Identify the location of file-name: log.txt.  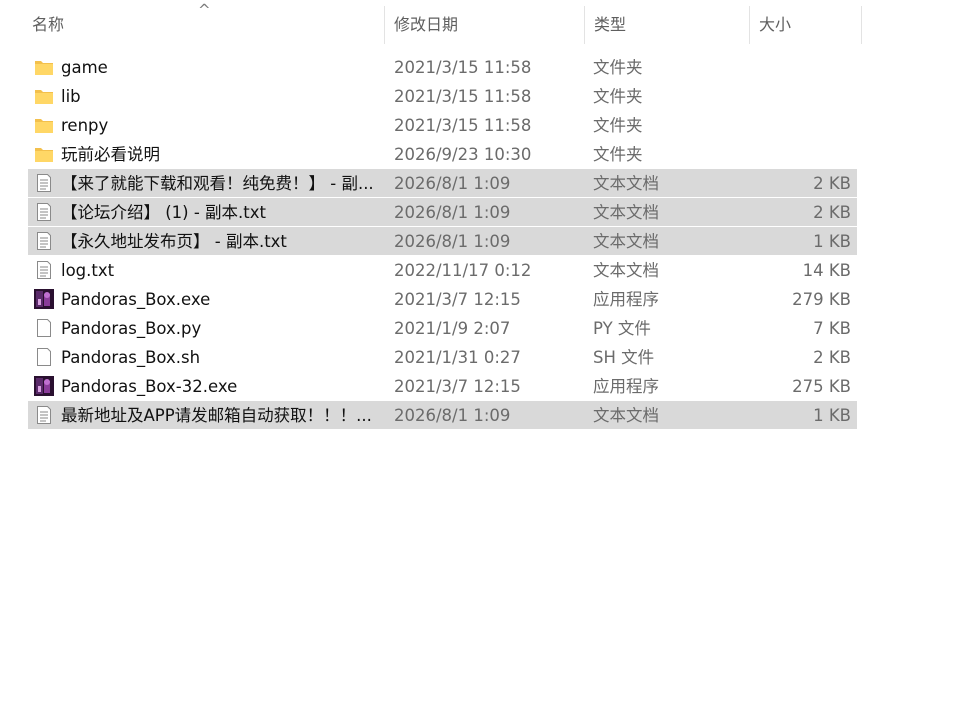
(88, 270).